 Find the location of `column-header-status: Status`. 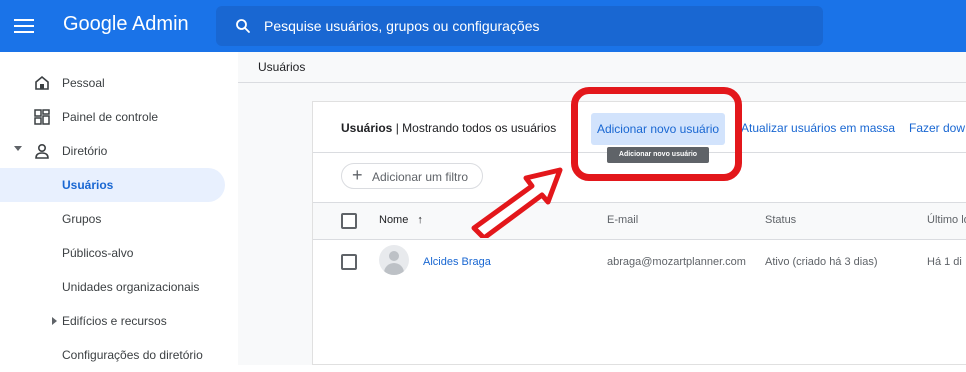

column-header-status: Status is located at coordinates (780, 220).